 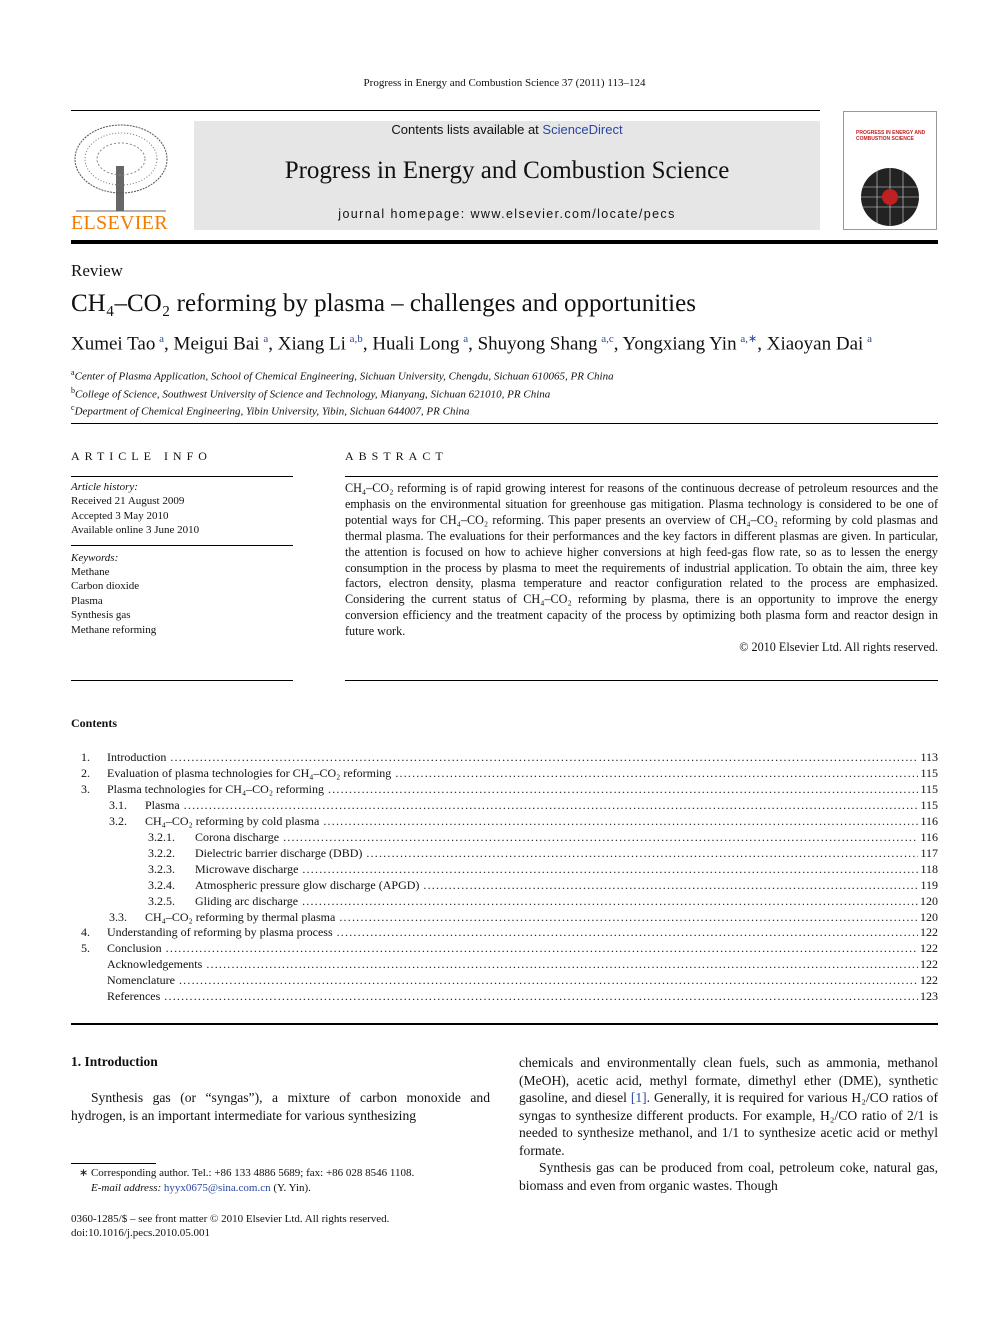 I want to click on toc-entry: 1. Introduction 113, so click(x=504, y=758).